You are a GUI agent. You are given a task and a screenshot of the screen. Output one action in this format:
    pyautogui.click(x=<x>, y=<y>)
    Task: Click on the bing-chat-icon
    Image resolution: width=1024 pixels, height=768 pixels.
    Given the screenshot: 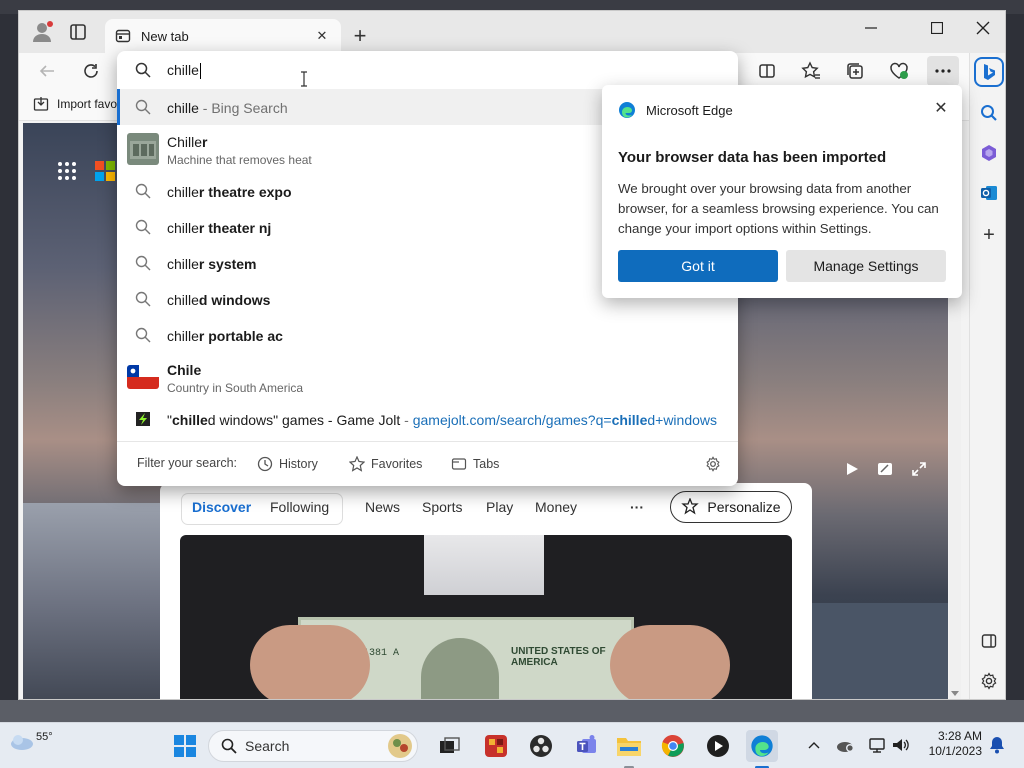 What is the action you would take?
    pyautogui.click(x=989, y=72)
    